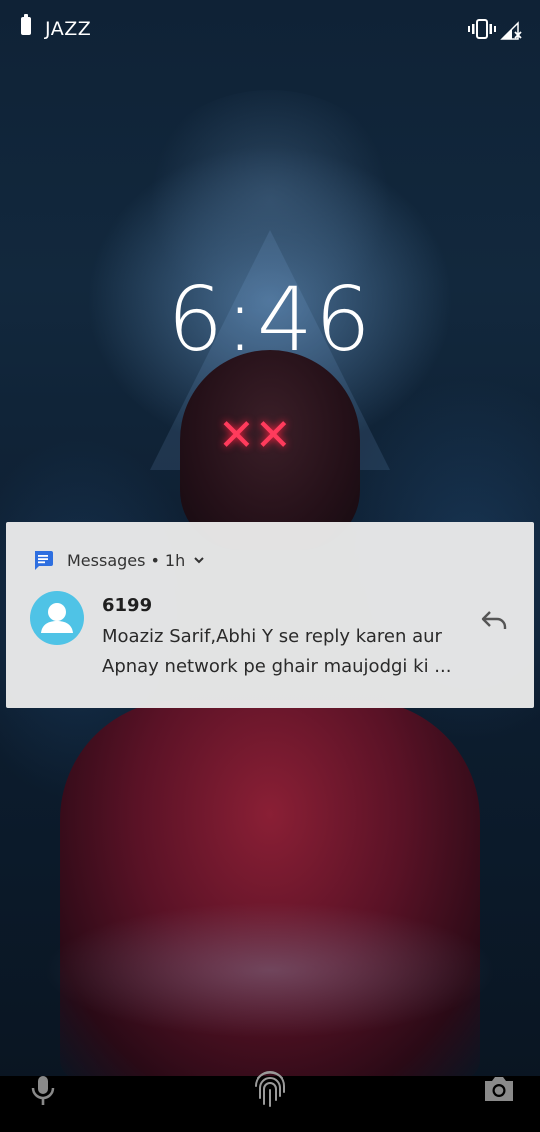  I want to click on notification-header: Messages • 1h, so click(118, 560).